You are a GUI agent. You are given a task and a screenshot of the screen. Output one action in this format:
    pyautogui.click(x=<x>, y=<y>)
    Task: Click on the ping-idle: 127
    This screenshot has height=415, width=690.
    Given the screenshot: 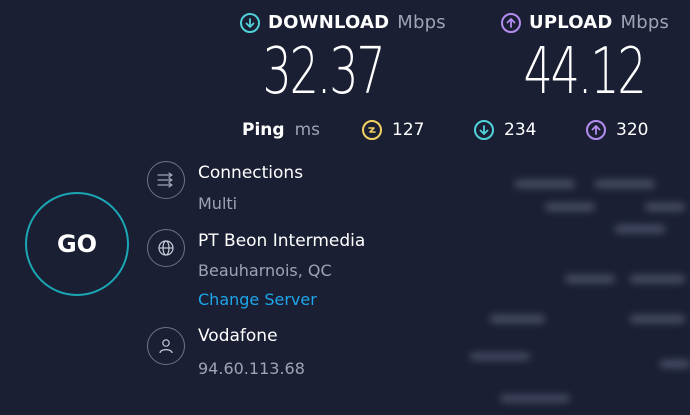 What is the action you would take?
    pyautogui.click(x=393, y=130)
    